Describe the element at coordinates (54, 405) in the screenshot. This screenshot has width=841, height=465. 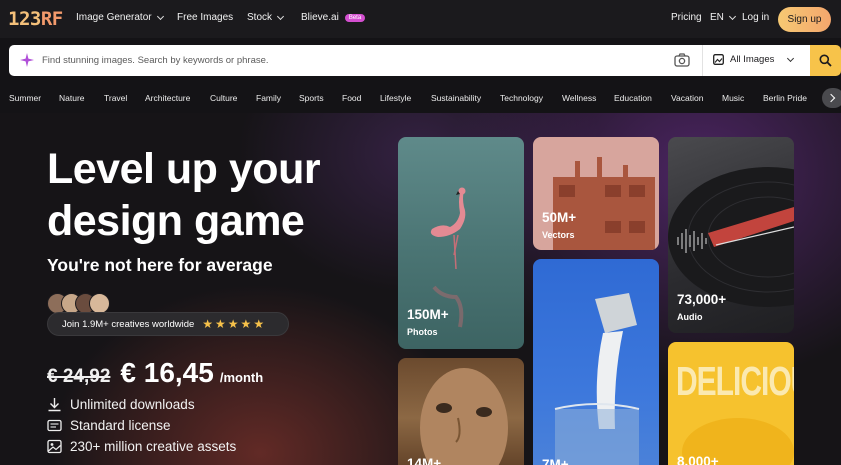
I see `download-icon` at that location.